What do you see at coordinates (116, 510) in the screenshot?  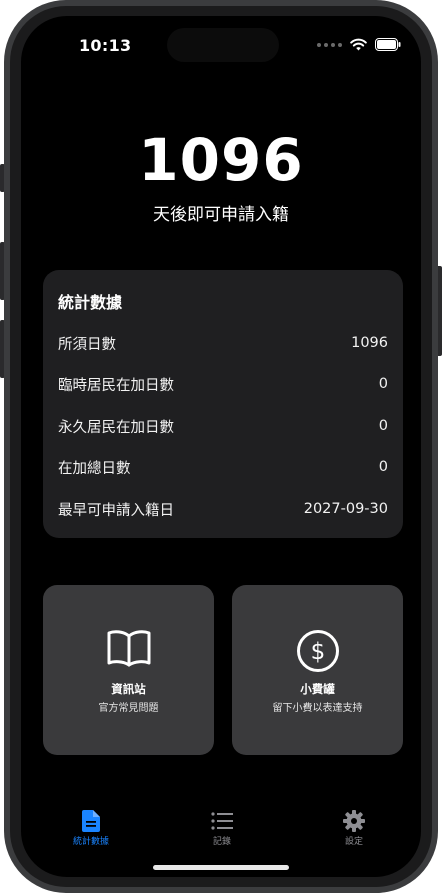 I see `stat-label: 最早可申請入籍日` at bounding box center [116, 510].